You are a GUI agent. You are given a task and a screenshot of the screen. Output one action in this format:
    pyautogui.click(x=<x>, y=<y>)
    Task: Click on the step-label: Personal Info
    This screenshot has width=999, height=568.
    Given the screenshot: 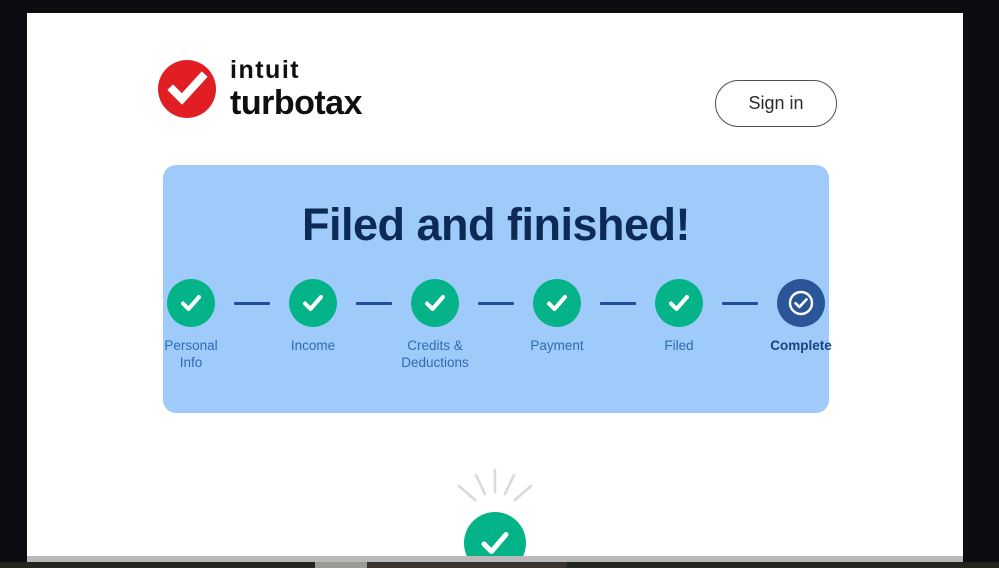 What is the action you would take?
    pyautogui.click(x=191, y=354)
    